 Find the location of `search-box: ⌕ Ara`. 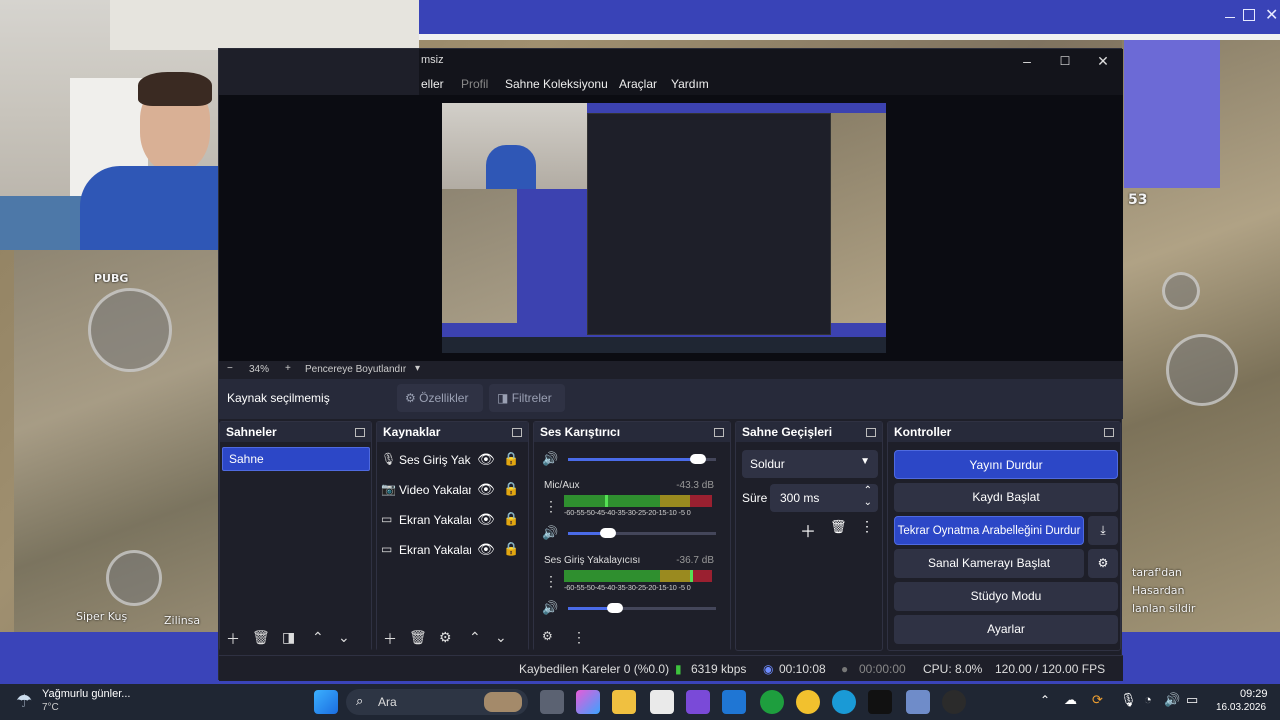

search-box: ⌕ Ara is located at coordinates (437, 702).